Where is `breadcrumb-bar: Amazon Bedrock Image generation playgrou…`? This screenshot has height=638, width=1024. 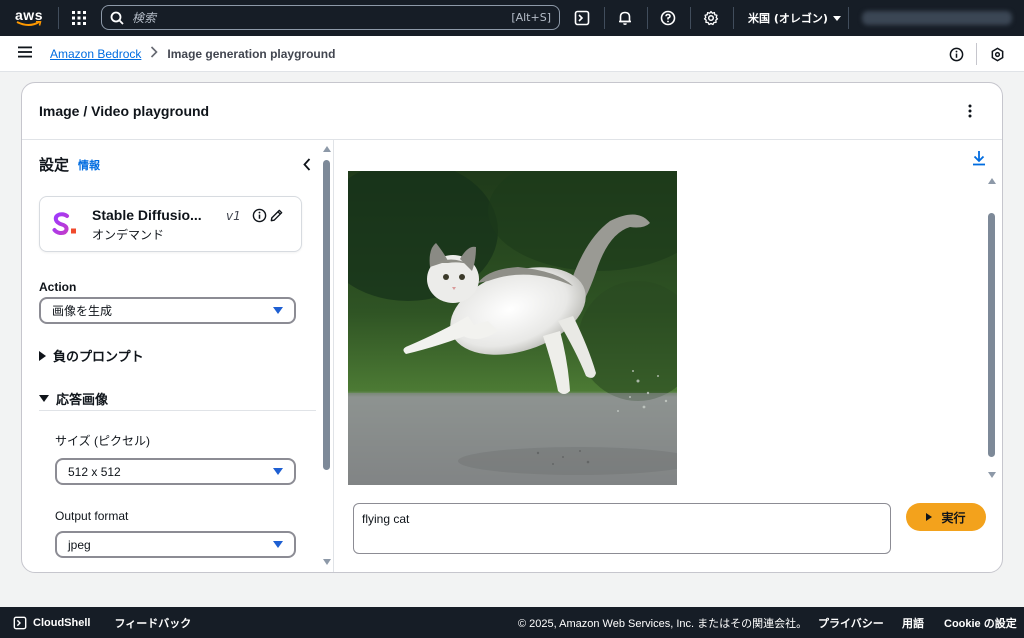 breadcrumb-bar: Amazon Bedrock Image generation playgrou… is located at coordinates (512, 54).